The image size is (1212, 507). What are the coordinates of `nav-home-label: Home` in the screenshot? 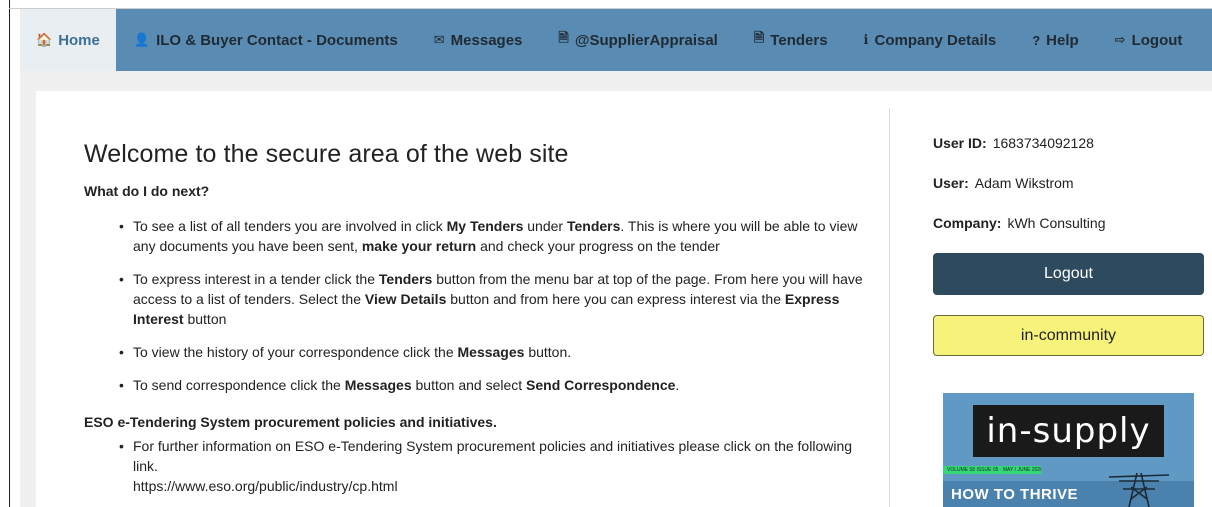 It's located at (79, 40).